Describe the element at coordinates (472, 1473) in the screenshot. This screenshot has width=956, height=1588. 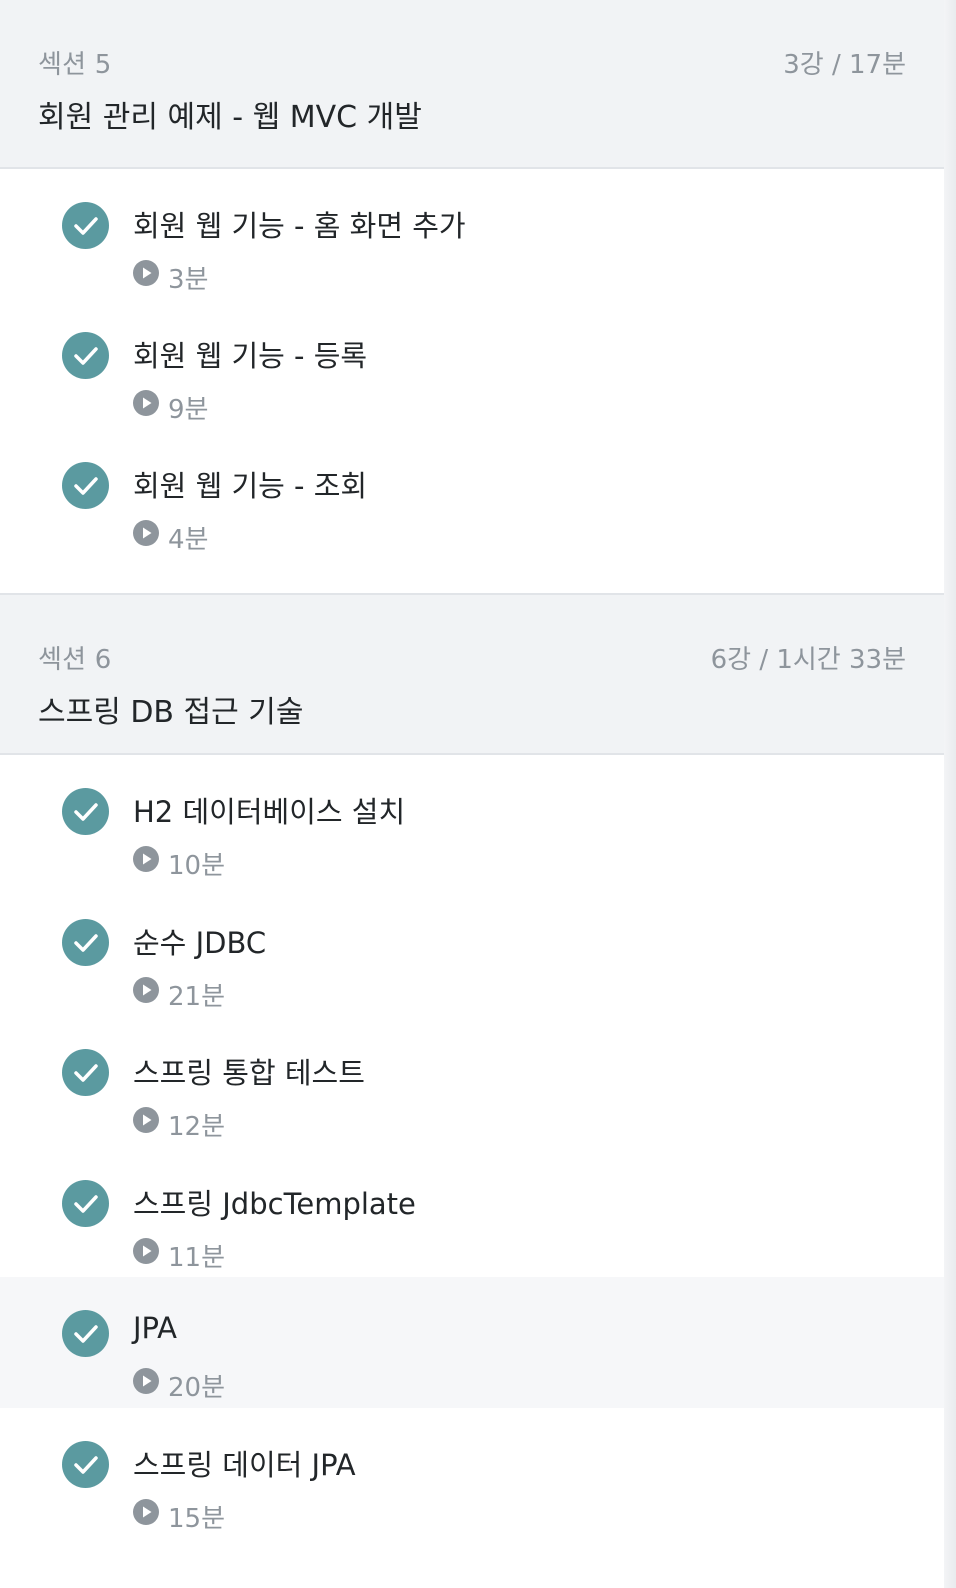
I see `lesson-item: 스프링 데이터 JPA 15분` at that location.